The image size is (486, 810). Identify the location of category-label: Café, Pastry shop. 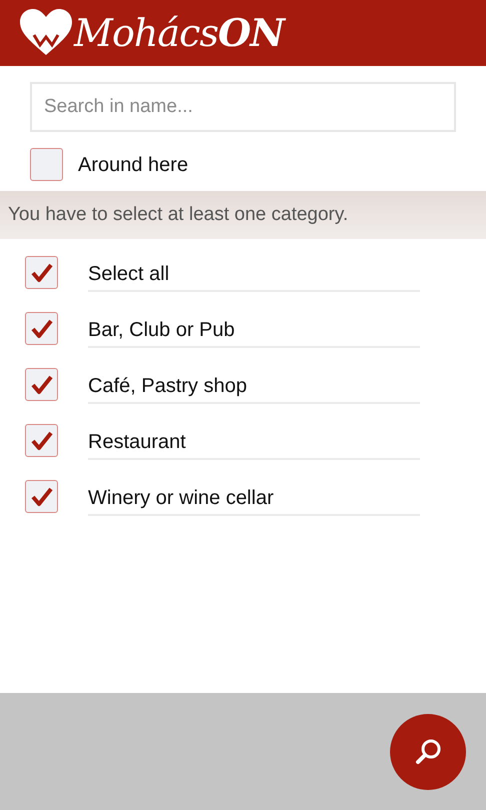
(254, 384).